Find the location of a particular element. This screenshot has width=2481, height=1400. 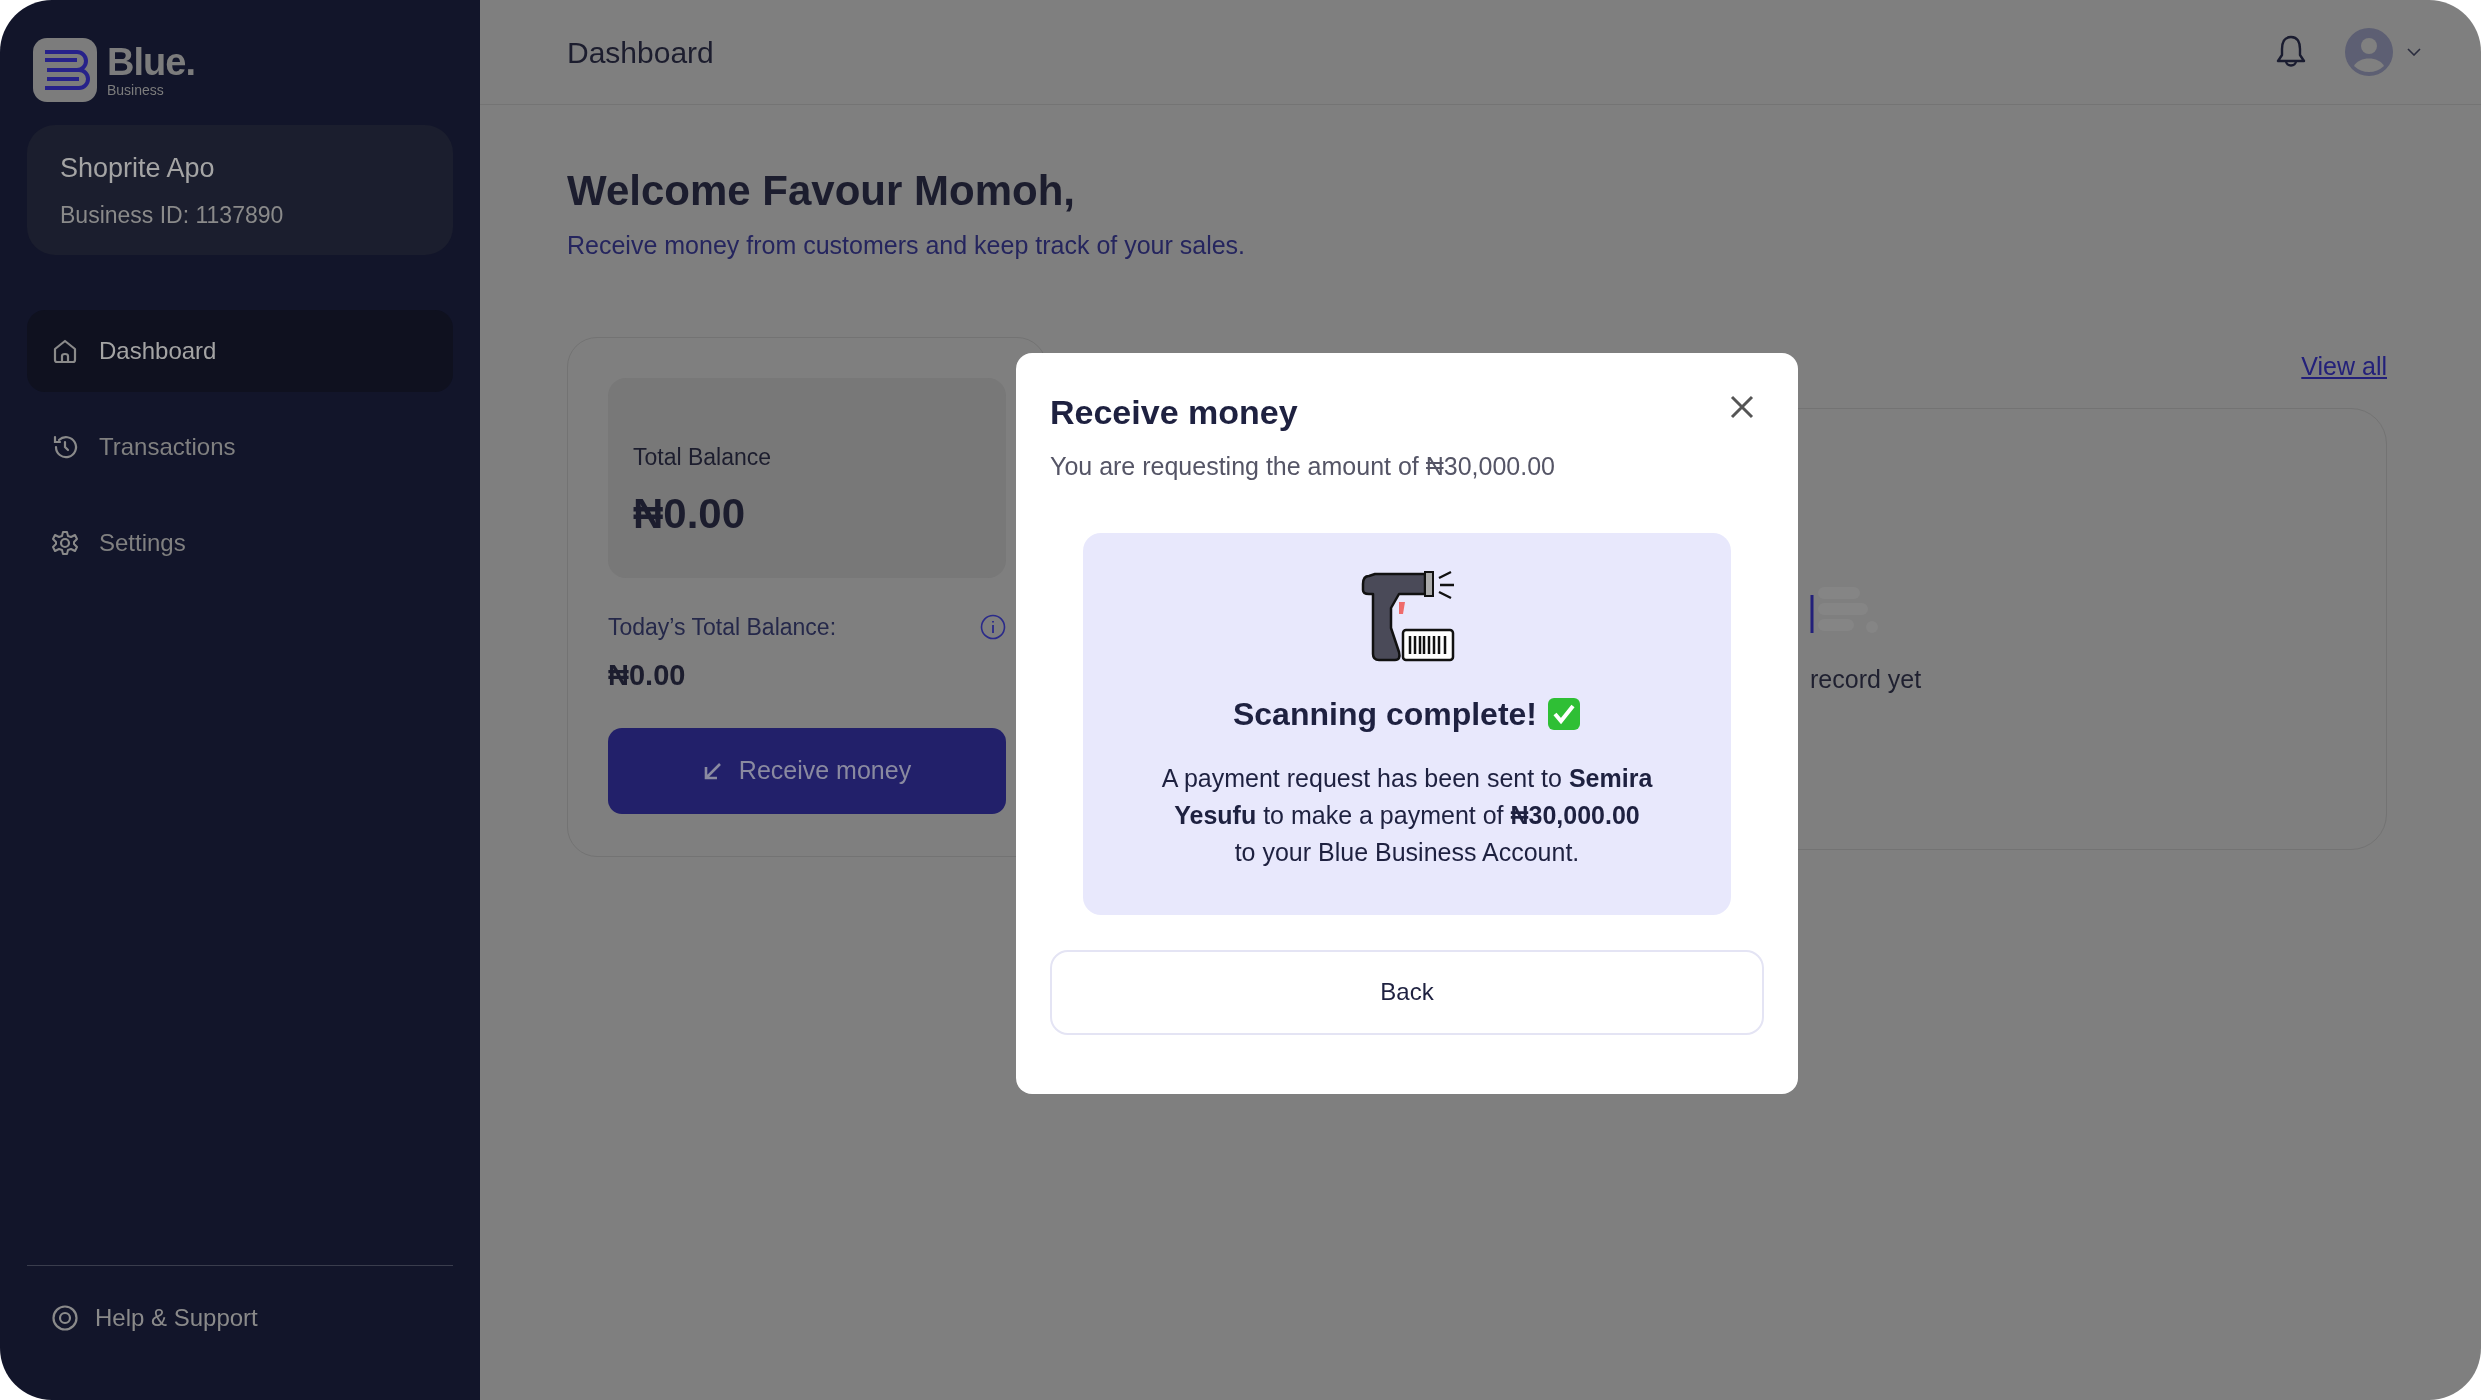

business-name: Shoprite Apo is located at coordinates (138, 168).